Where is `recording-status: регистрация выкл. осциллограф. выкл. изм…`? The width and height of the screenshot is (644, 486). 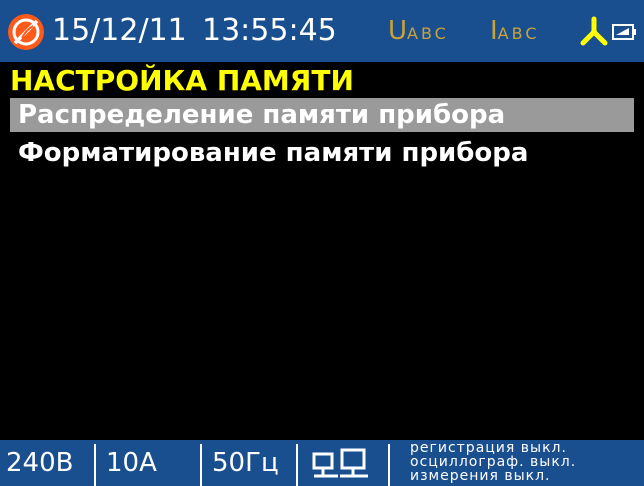 recording-status: регистрация выкл. осциллограф. выкл. изм… is located at coordinates (526, 462).